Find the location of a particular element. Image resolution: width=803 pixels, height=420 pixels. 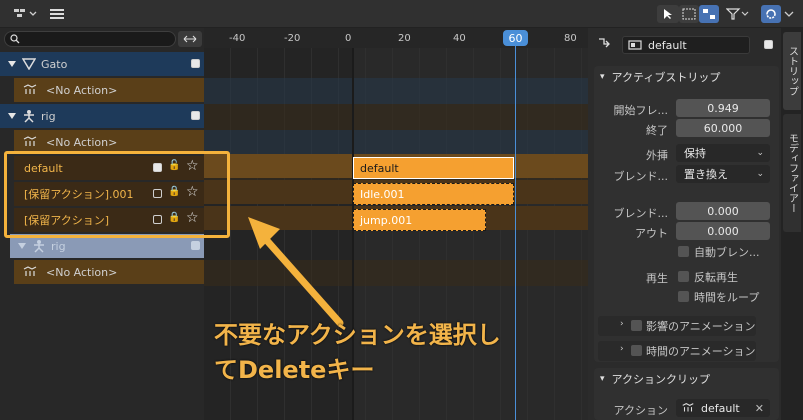

nla-editor-icon is located at coordinates (25, 14).